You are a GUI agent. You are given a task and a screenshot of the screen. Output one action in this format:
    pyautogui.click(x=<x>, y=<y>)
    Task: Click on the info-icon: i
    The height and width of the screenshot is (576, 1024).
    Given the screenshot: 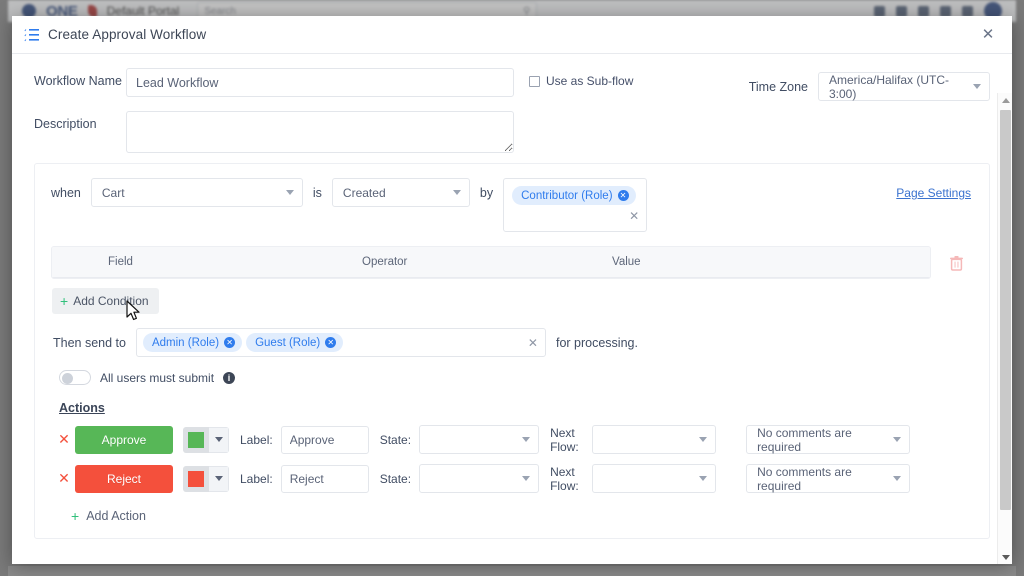 What is the action you would take?
    pyautogui.click(x=229, y=377)
    